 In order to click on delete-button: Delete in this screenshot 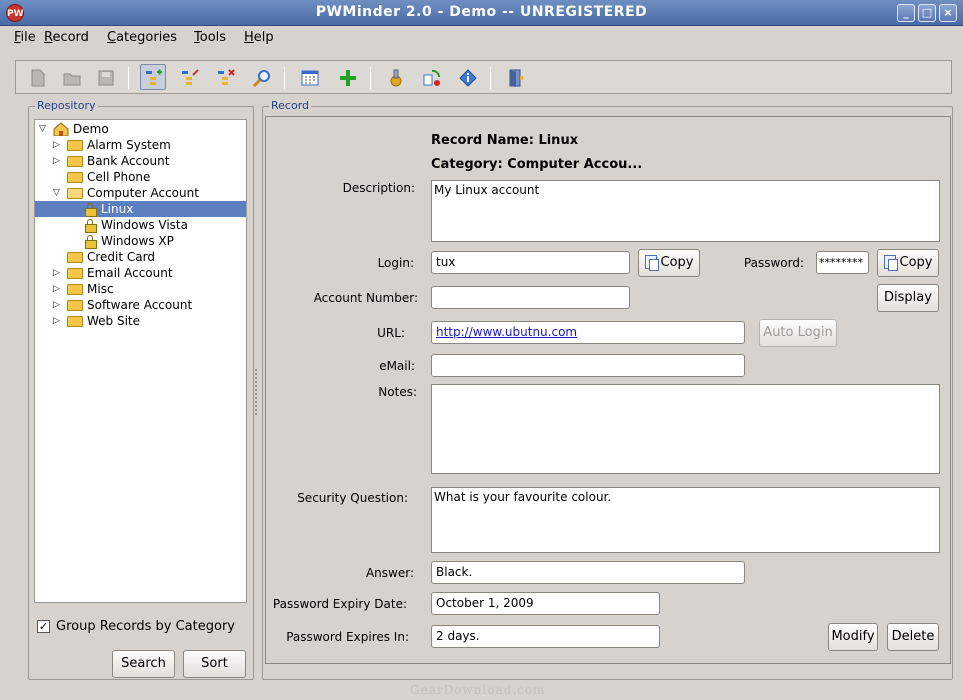, I will do `click(913, 637)`.